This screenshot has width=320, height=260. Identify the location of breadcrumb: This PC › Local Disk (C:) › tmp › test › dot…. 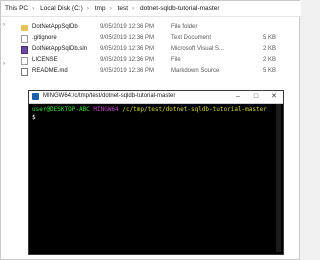
(151, 9).